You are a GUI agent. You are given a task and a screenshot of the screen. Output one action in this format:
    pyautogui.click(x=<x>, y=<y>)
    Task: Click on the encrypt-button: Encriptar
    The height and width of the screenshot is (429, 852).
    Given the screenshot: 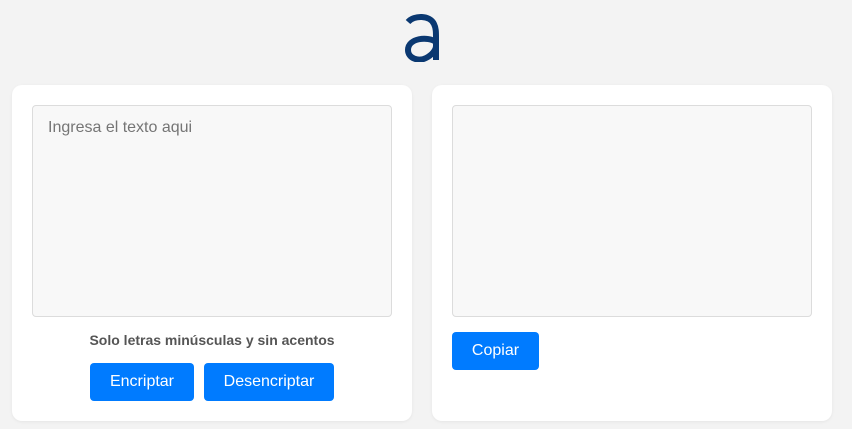 What is the action you would take?
    pyautogui.click(x=142, y=382)
    